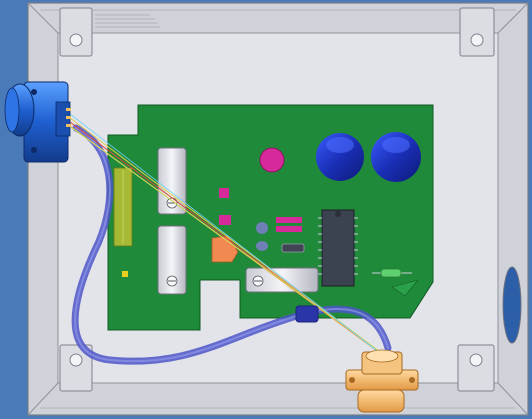 The image size is (532, 419). I want to click on crystal, so click(293, 248).